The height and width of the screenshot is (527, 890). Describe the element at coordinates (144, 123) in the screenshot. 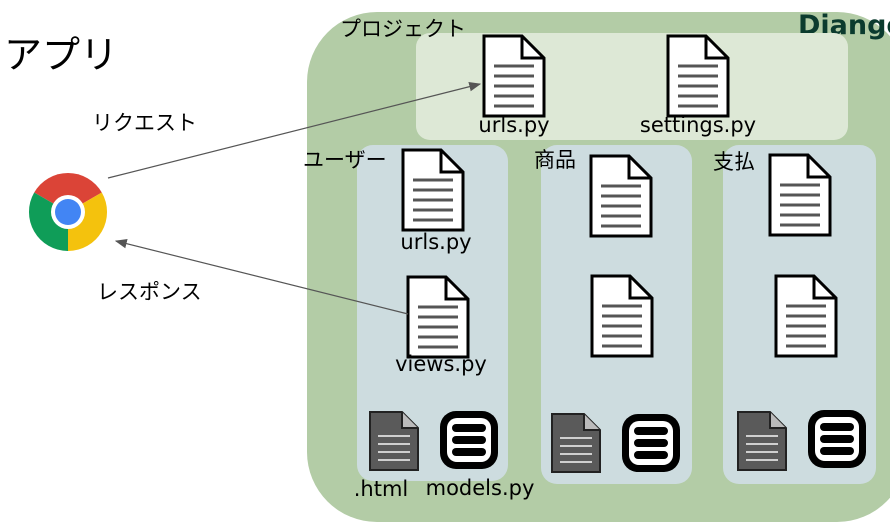

I see `request-label: リクエスト` at that location.